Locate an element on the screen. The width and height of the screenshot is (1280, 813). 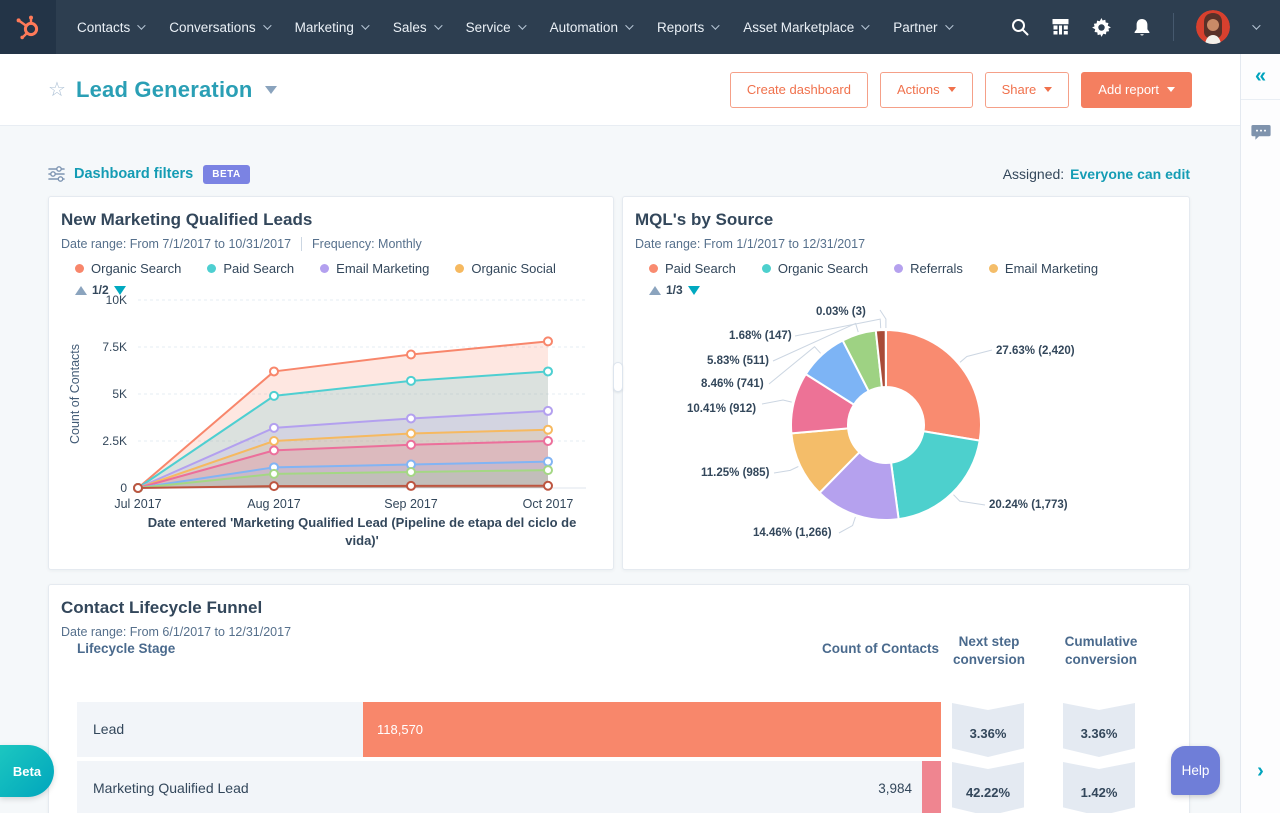
share-button: Share is located at coordinates (1027, 89).